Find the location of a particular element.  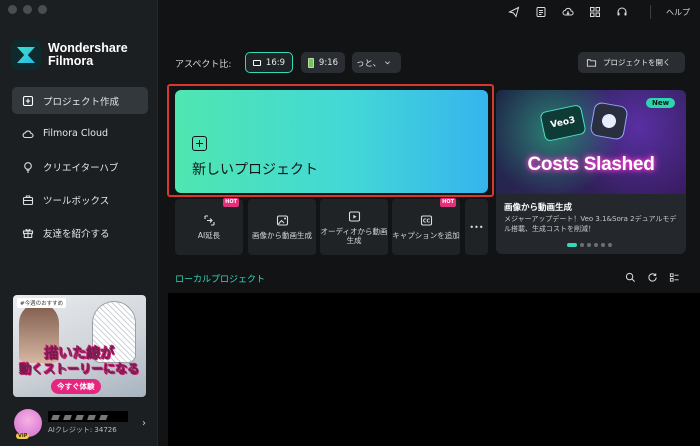

list-view-icon is located at coordinates (674, 277).